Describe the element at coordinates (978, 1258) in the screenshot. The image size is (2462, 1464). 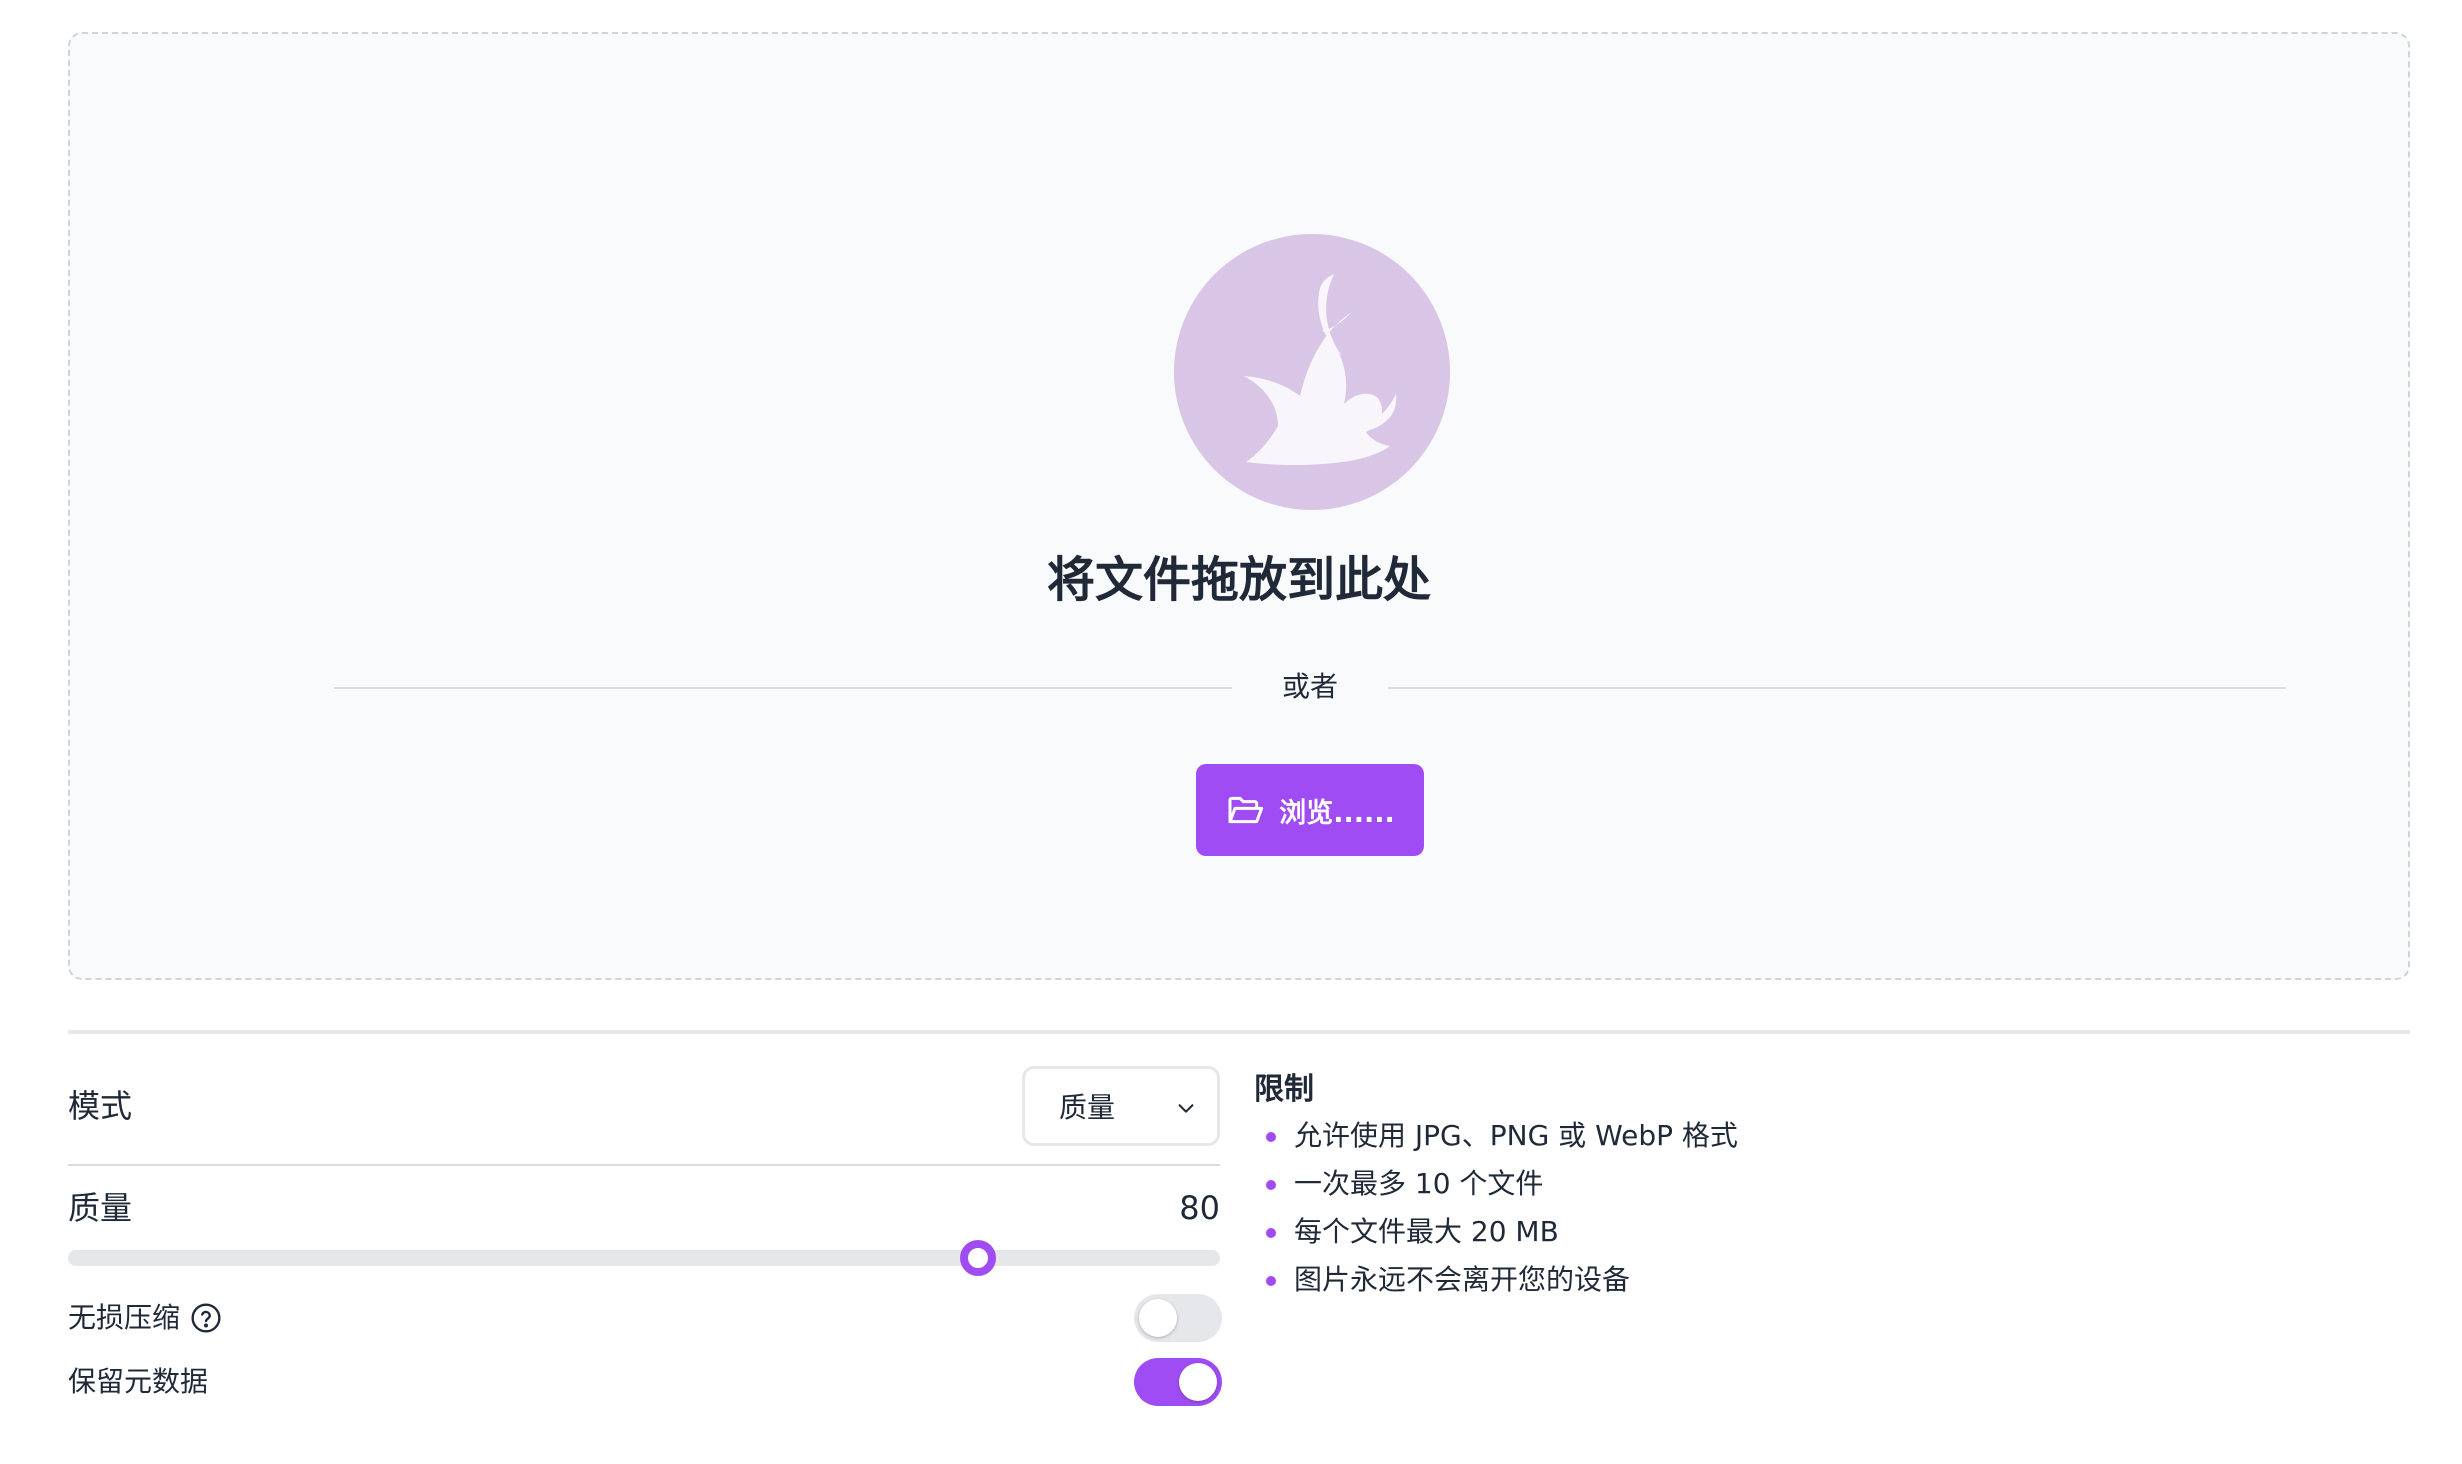
I see `quality-slider-thumb` at that location.